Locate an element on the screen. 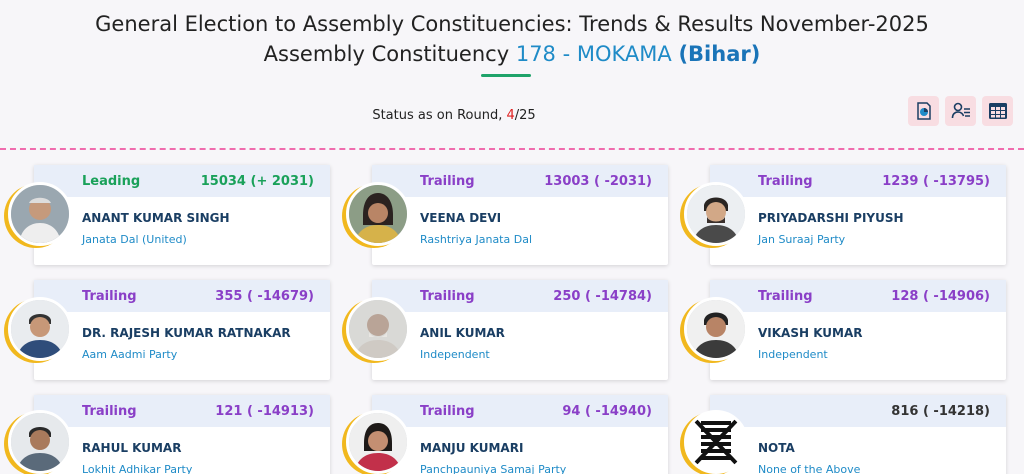 The width and height of the screenshot is (1024, 474). card-header: Trailing 94 ( -14940) is located at coordinates (520, 411).